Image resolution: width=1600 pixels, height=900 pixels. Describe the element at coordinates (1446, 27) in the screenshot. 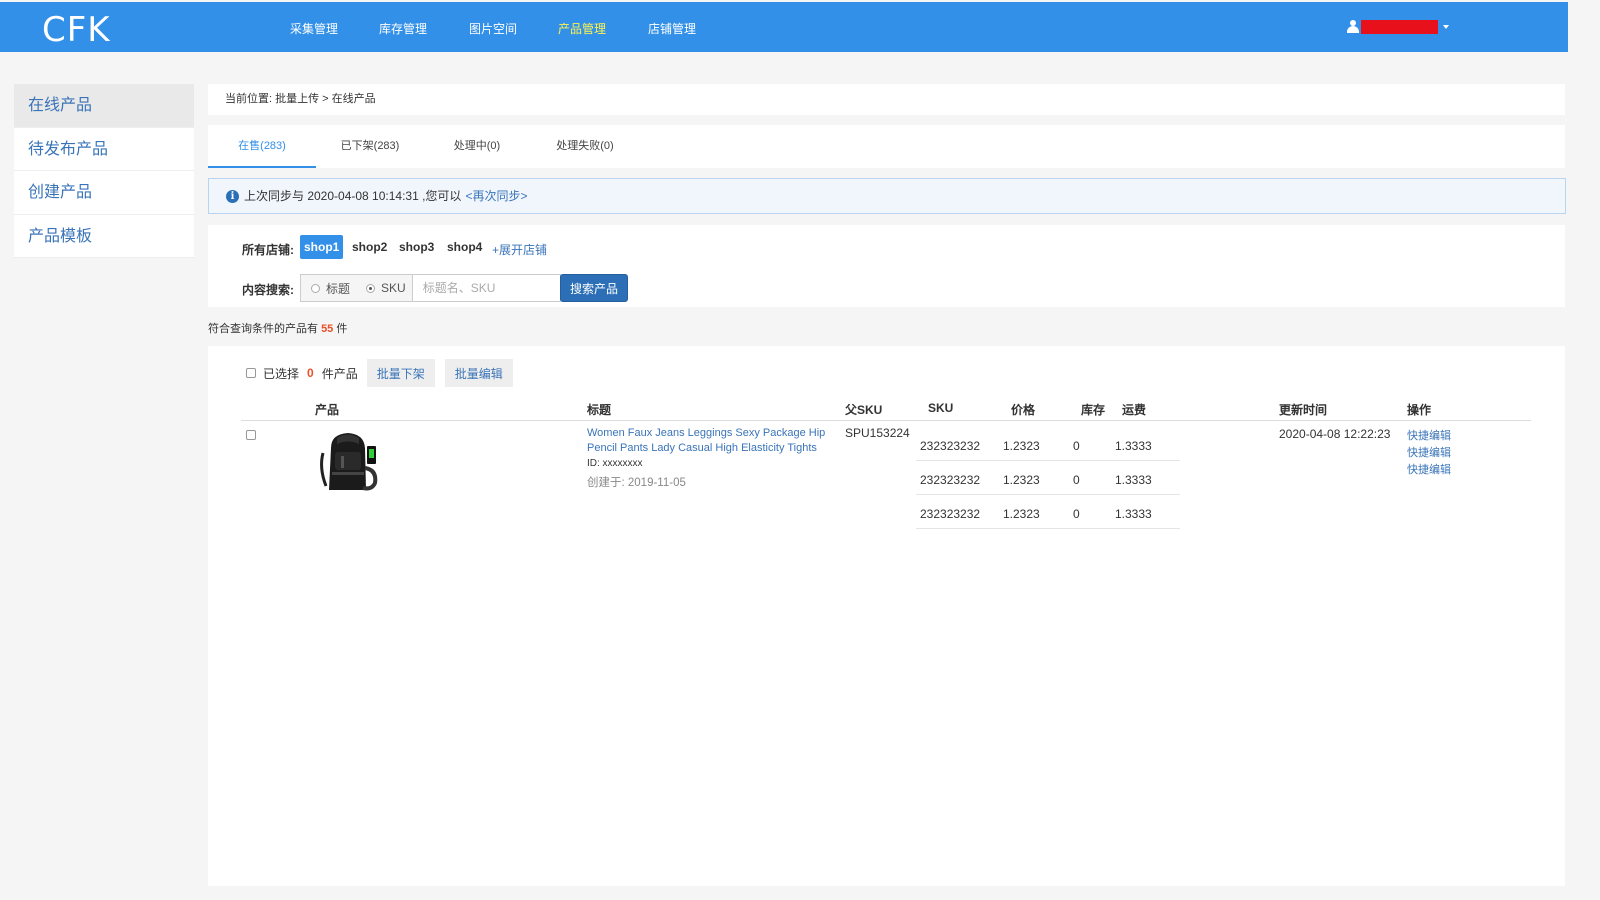

I see `chevron-down-icon` at that location.